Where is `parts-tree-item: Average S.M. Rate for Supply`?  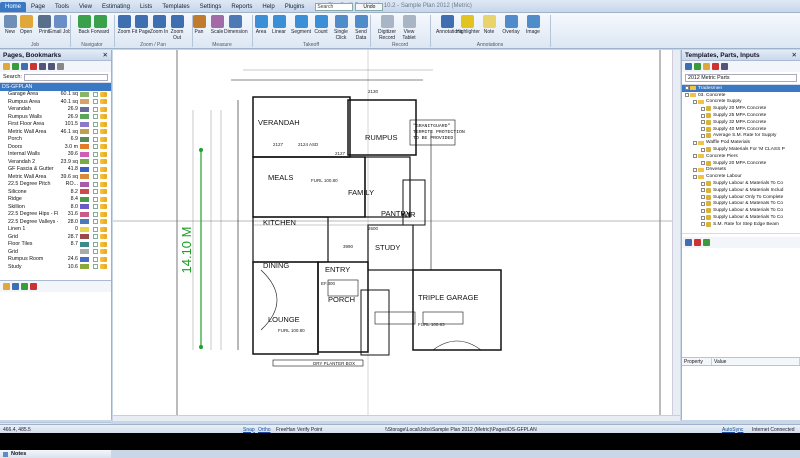
parts-tree-item: Average S.M. Rate for Supply is located at coordinates (741, 136).